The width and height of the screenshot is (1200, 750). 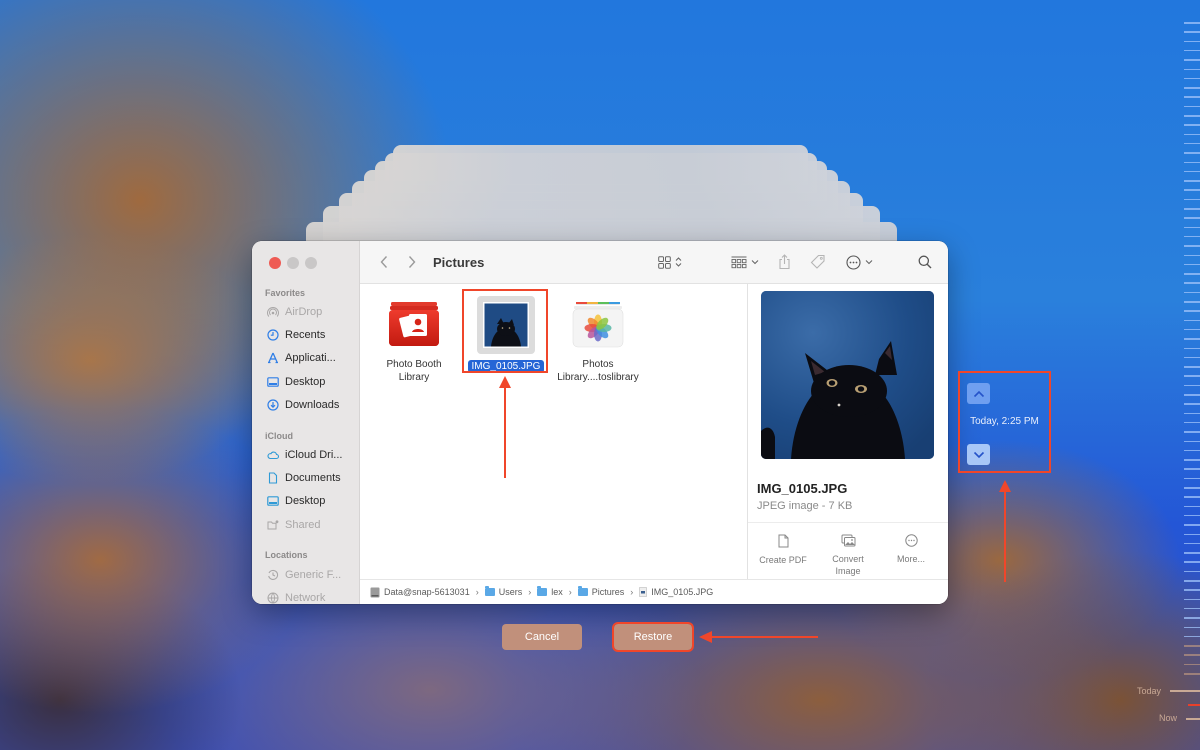 What do you see at coordinates (600, 591) in the screenshot?
I see `path-item-pictures: Pictures` at bounding box center [600, 591].